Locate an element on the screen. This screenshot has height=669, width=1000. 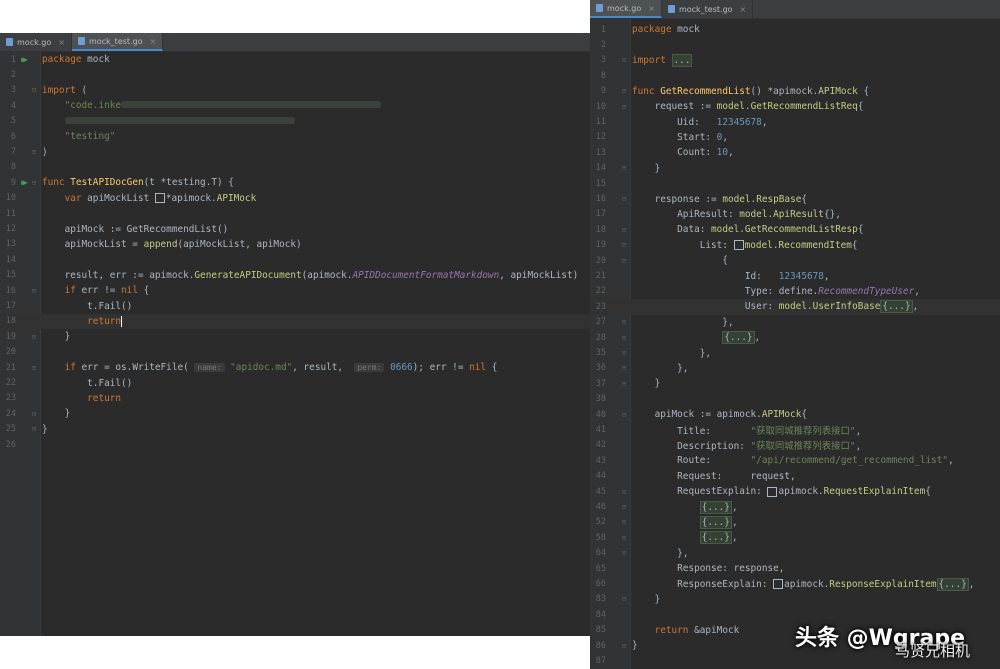
code-line: 20 ⊟ { is located at coordinates (795, 260).